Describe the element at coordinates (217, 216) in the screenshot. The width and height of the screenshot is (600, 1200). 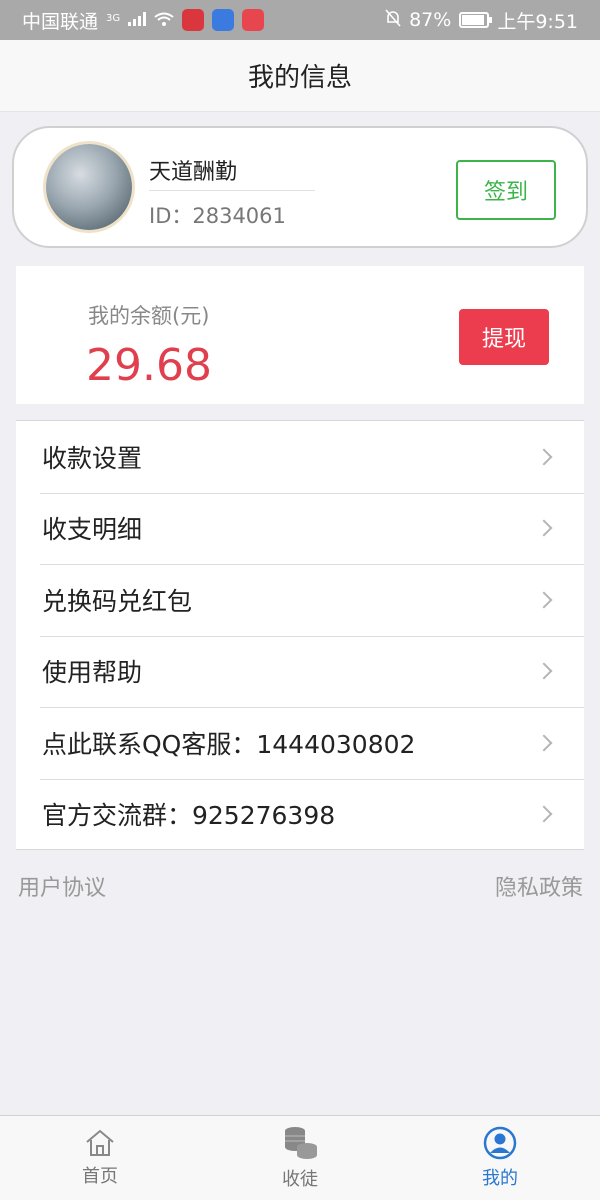
I see `profile-id: ID：2834061` at that location.